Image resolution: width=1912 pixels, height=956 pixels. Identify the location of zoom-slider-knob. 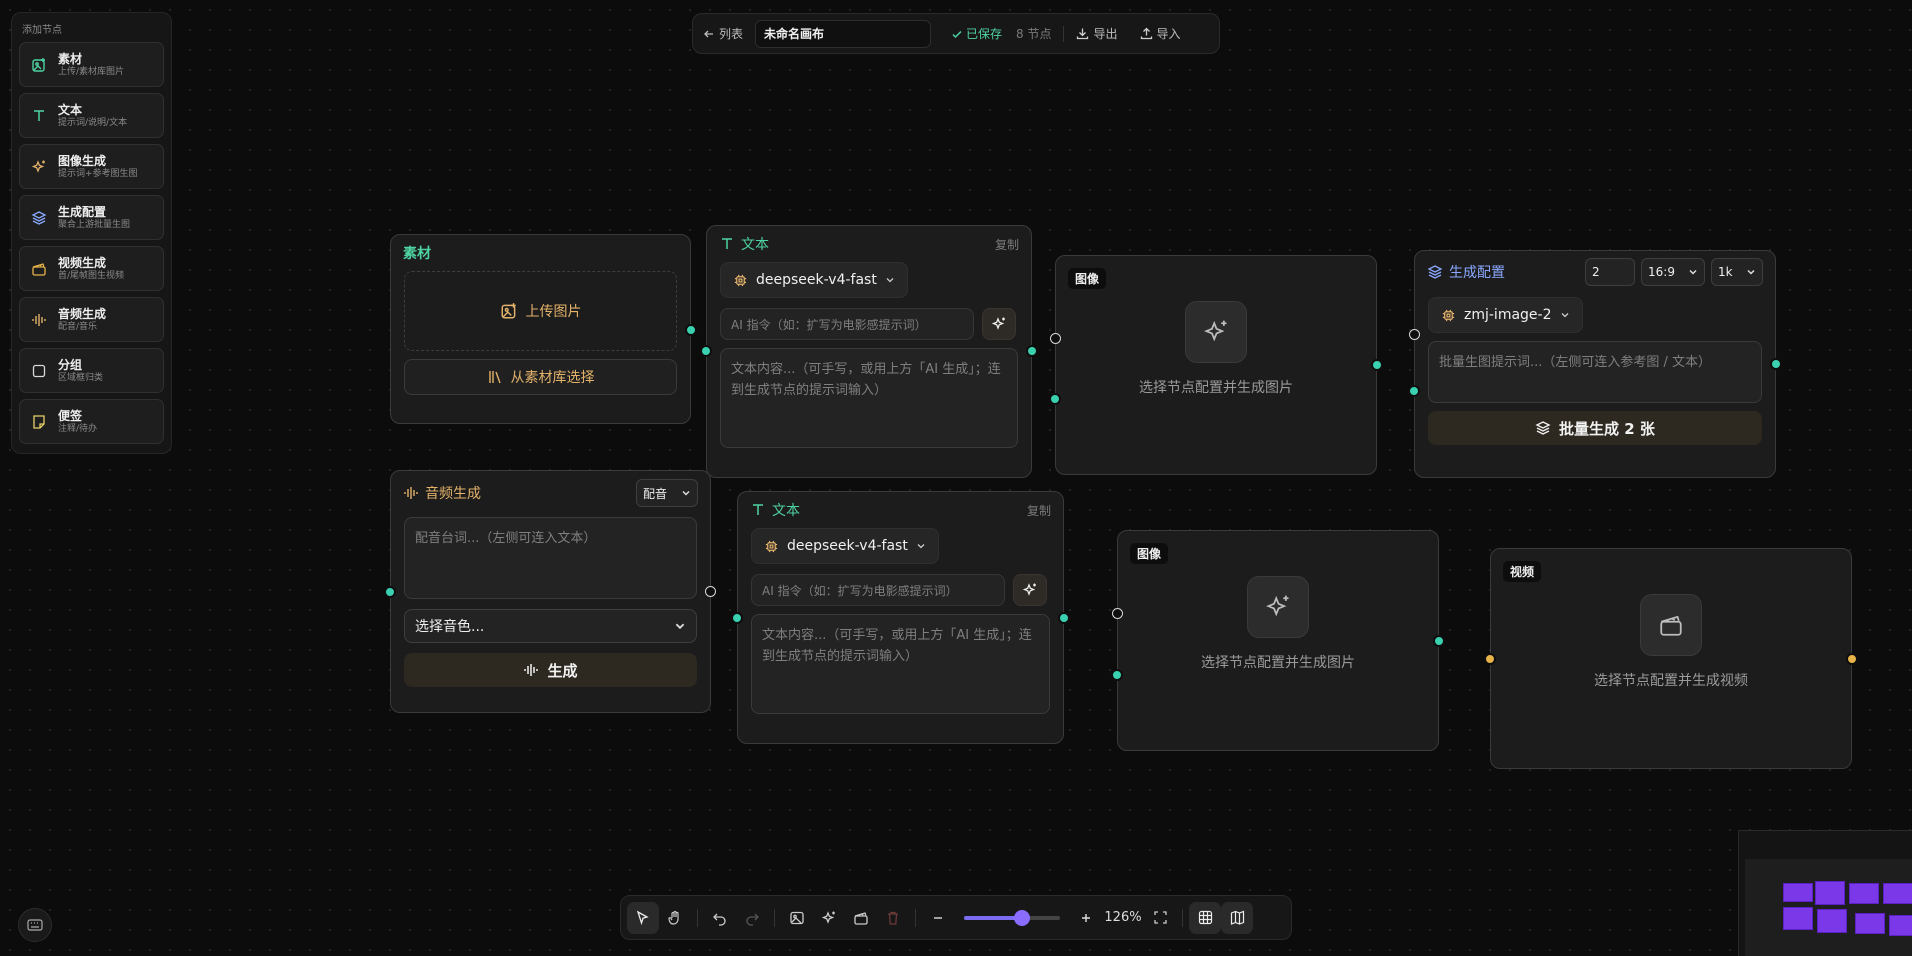
(1021, 917).